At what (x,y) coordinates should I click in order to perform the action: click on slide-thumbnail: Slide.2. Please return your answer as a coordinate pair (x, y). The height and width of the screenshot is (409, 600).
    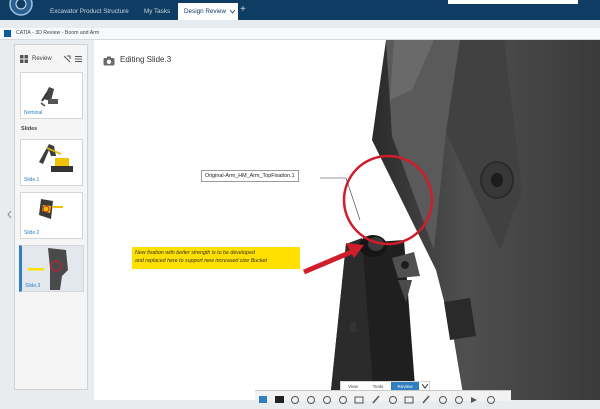
    Looking at the image, I should click on (51, 215).